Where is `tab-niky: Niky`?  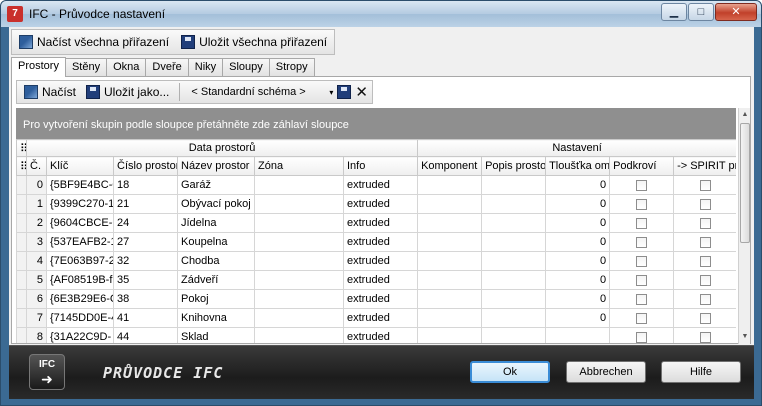 tab-niky: Niky is located at coordinates (205, 67).